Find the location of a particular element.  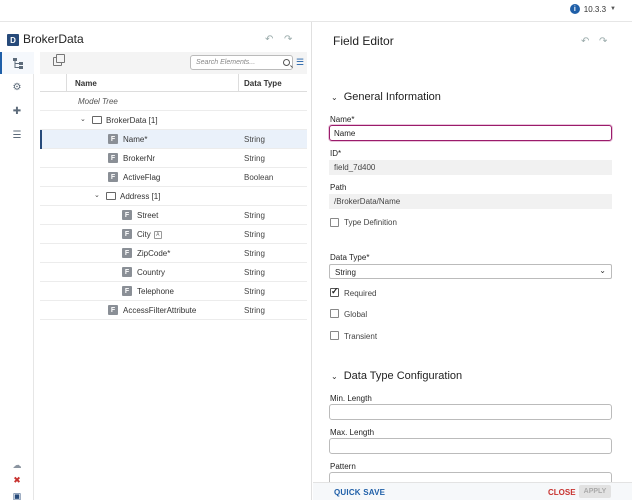

row-name: Telephone is located at coordinates (155, 291).